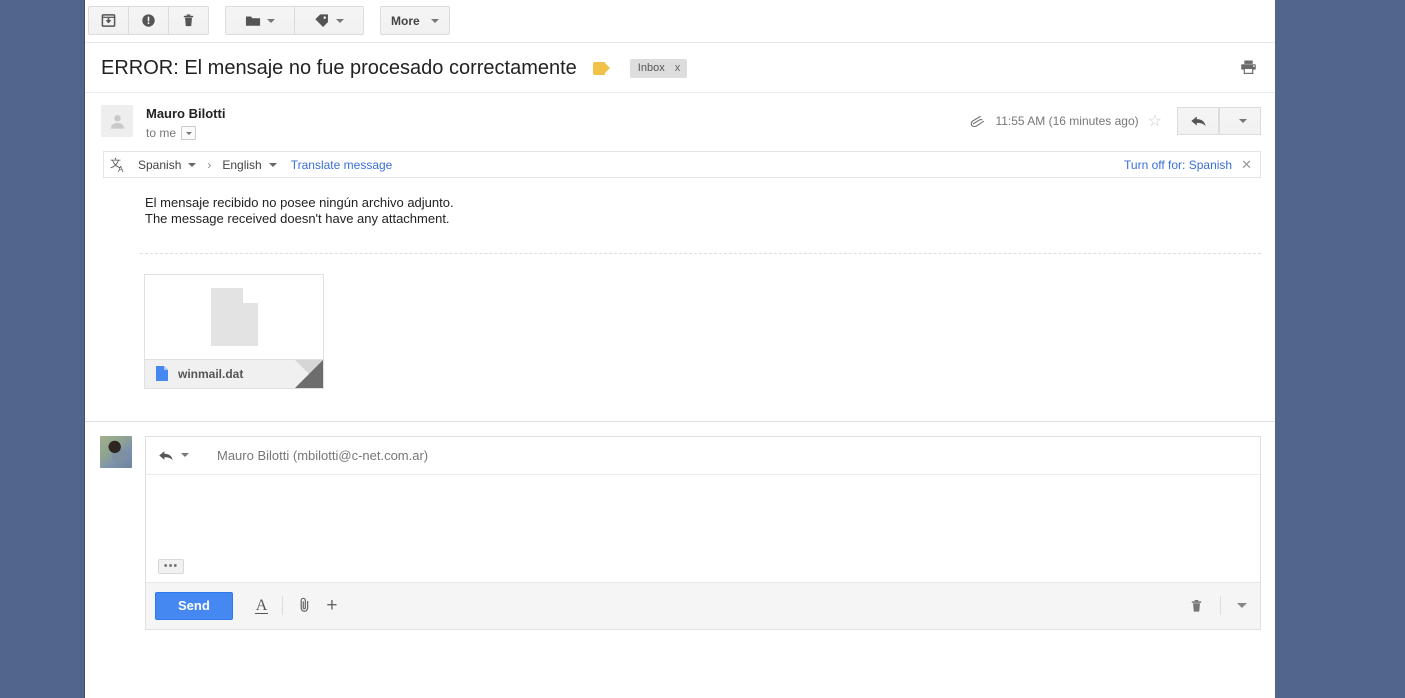 This screenshot has height=698, width=1405. What do you see at coordinates (601, 68) in the screenshot?
I see `label-flag-icon` at bounding box center [601, 68].